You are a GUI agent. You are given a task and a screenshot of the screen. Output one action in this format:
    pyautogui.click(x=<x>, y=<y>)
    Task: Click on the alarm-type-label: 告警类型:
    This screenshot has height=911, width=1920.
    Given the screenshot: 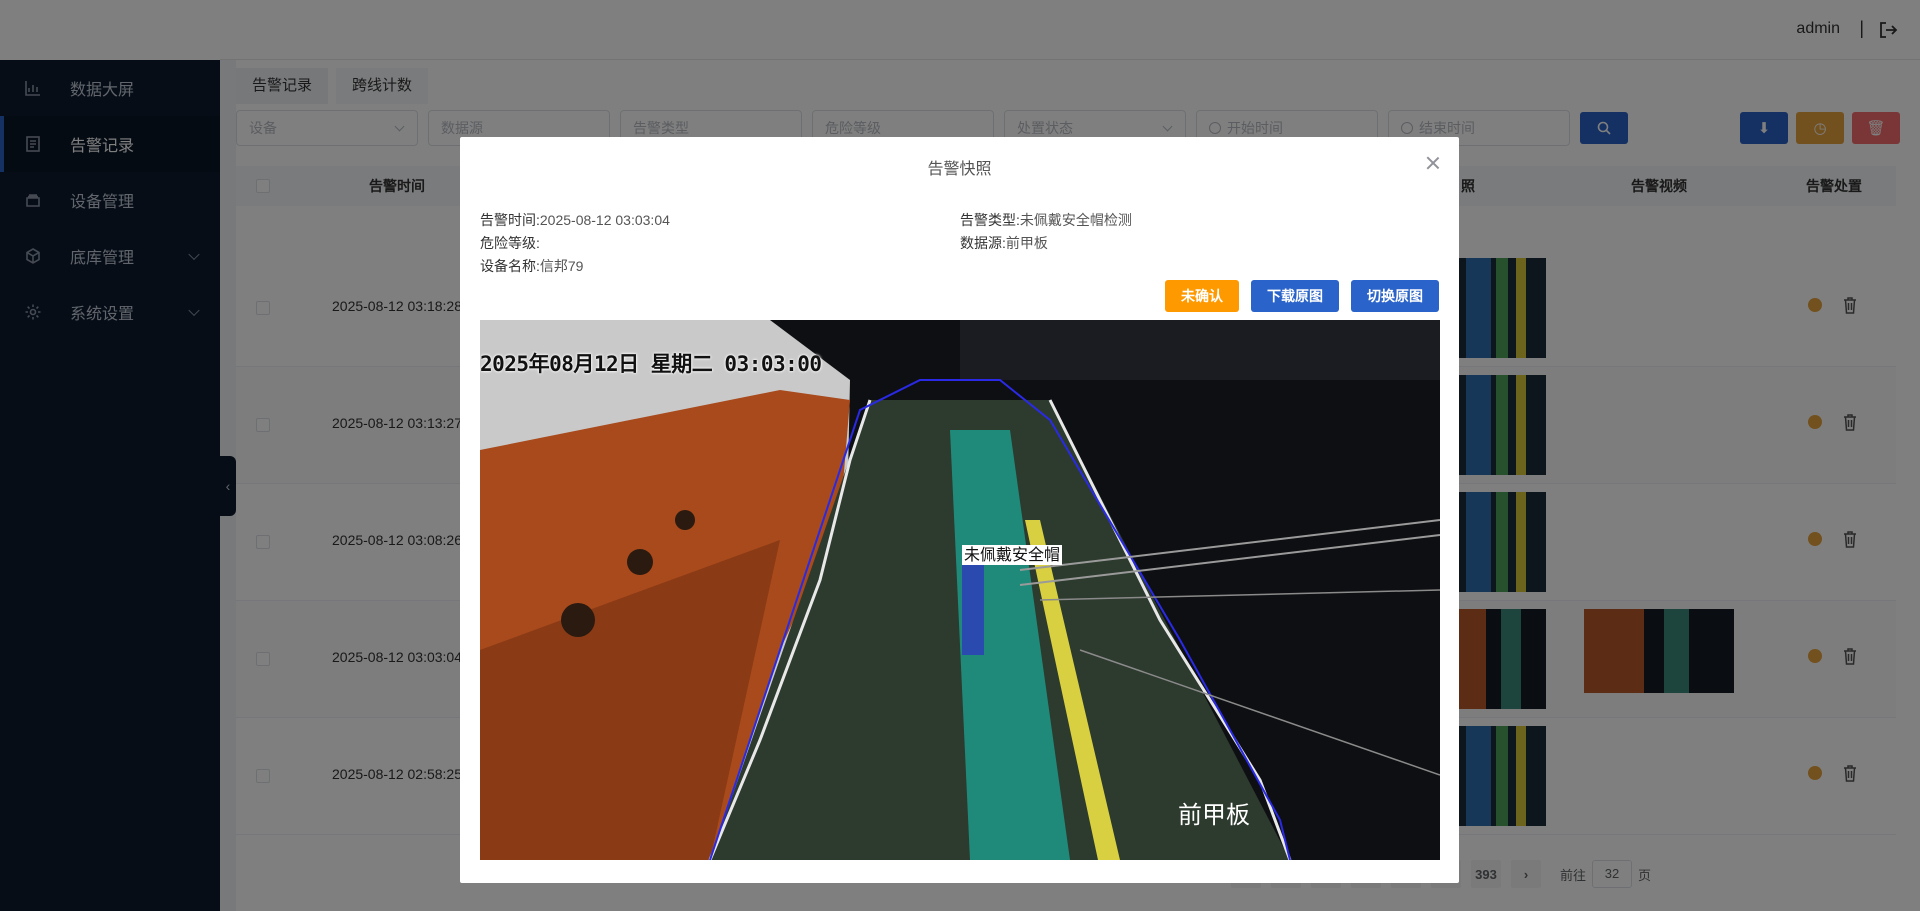 What is the action you would take?
    pyautogui.click(x=990, y=220)
    